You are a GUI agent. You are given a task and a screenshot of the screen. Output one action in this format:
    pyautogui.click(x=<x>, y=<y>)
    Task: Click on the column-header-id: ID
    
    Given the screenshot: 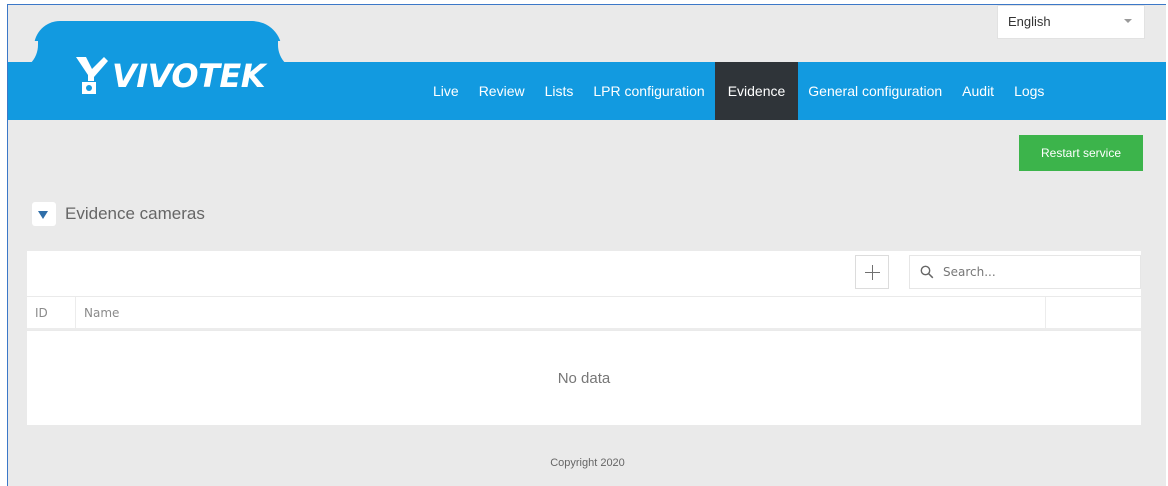 What is the action you would take?
    pyautogui.click(x=51, y=312)
    